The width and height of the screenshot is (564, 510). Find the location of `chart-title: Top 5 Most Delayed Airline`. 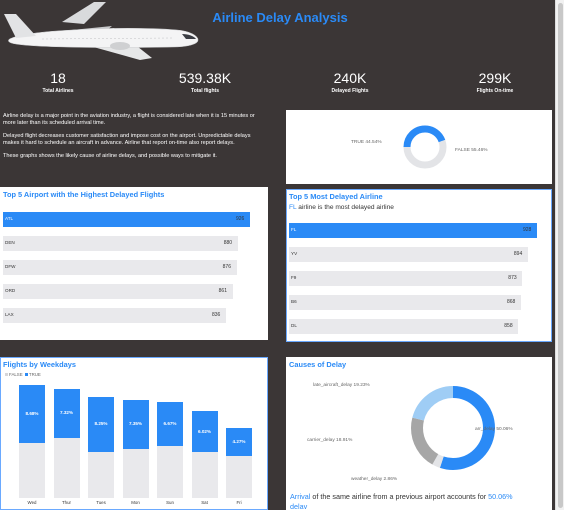

chart-title: Top 5 Most Delayed Airline is located at coordinates (336, 196).